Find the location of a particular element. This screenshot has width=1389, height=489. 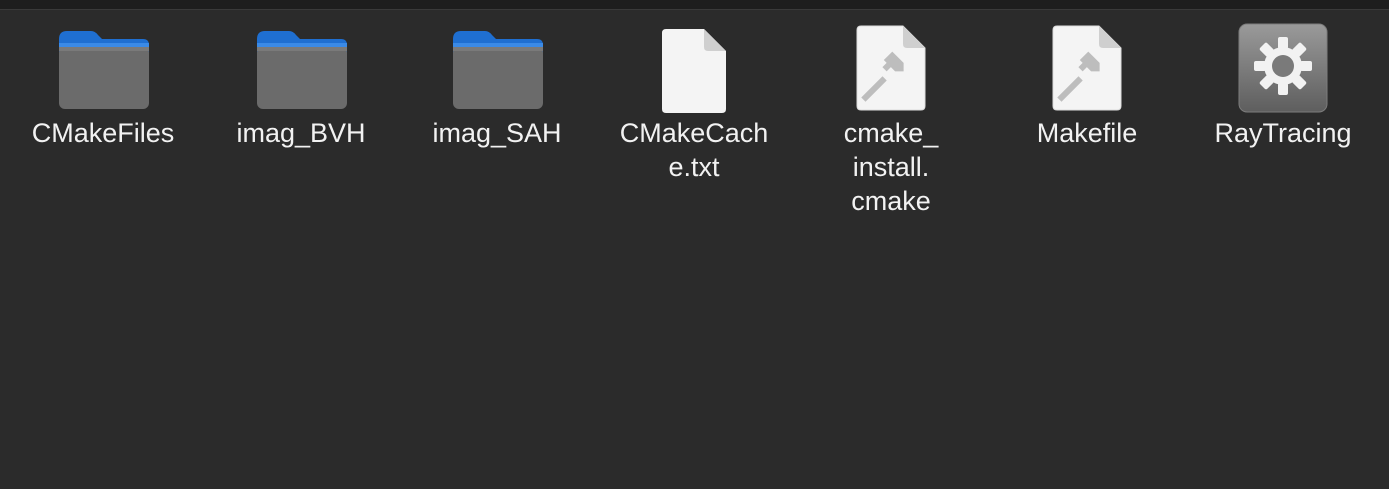

gear-icon is located at coordinates (1283, 66).